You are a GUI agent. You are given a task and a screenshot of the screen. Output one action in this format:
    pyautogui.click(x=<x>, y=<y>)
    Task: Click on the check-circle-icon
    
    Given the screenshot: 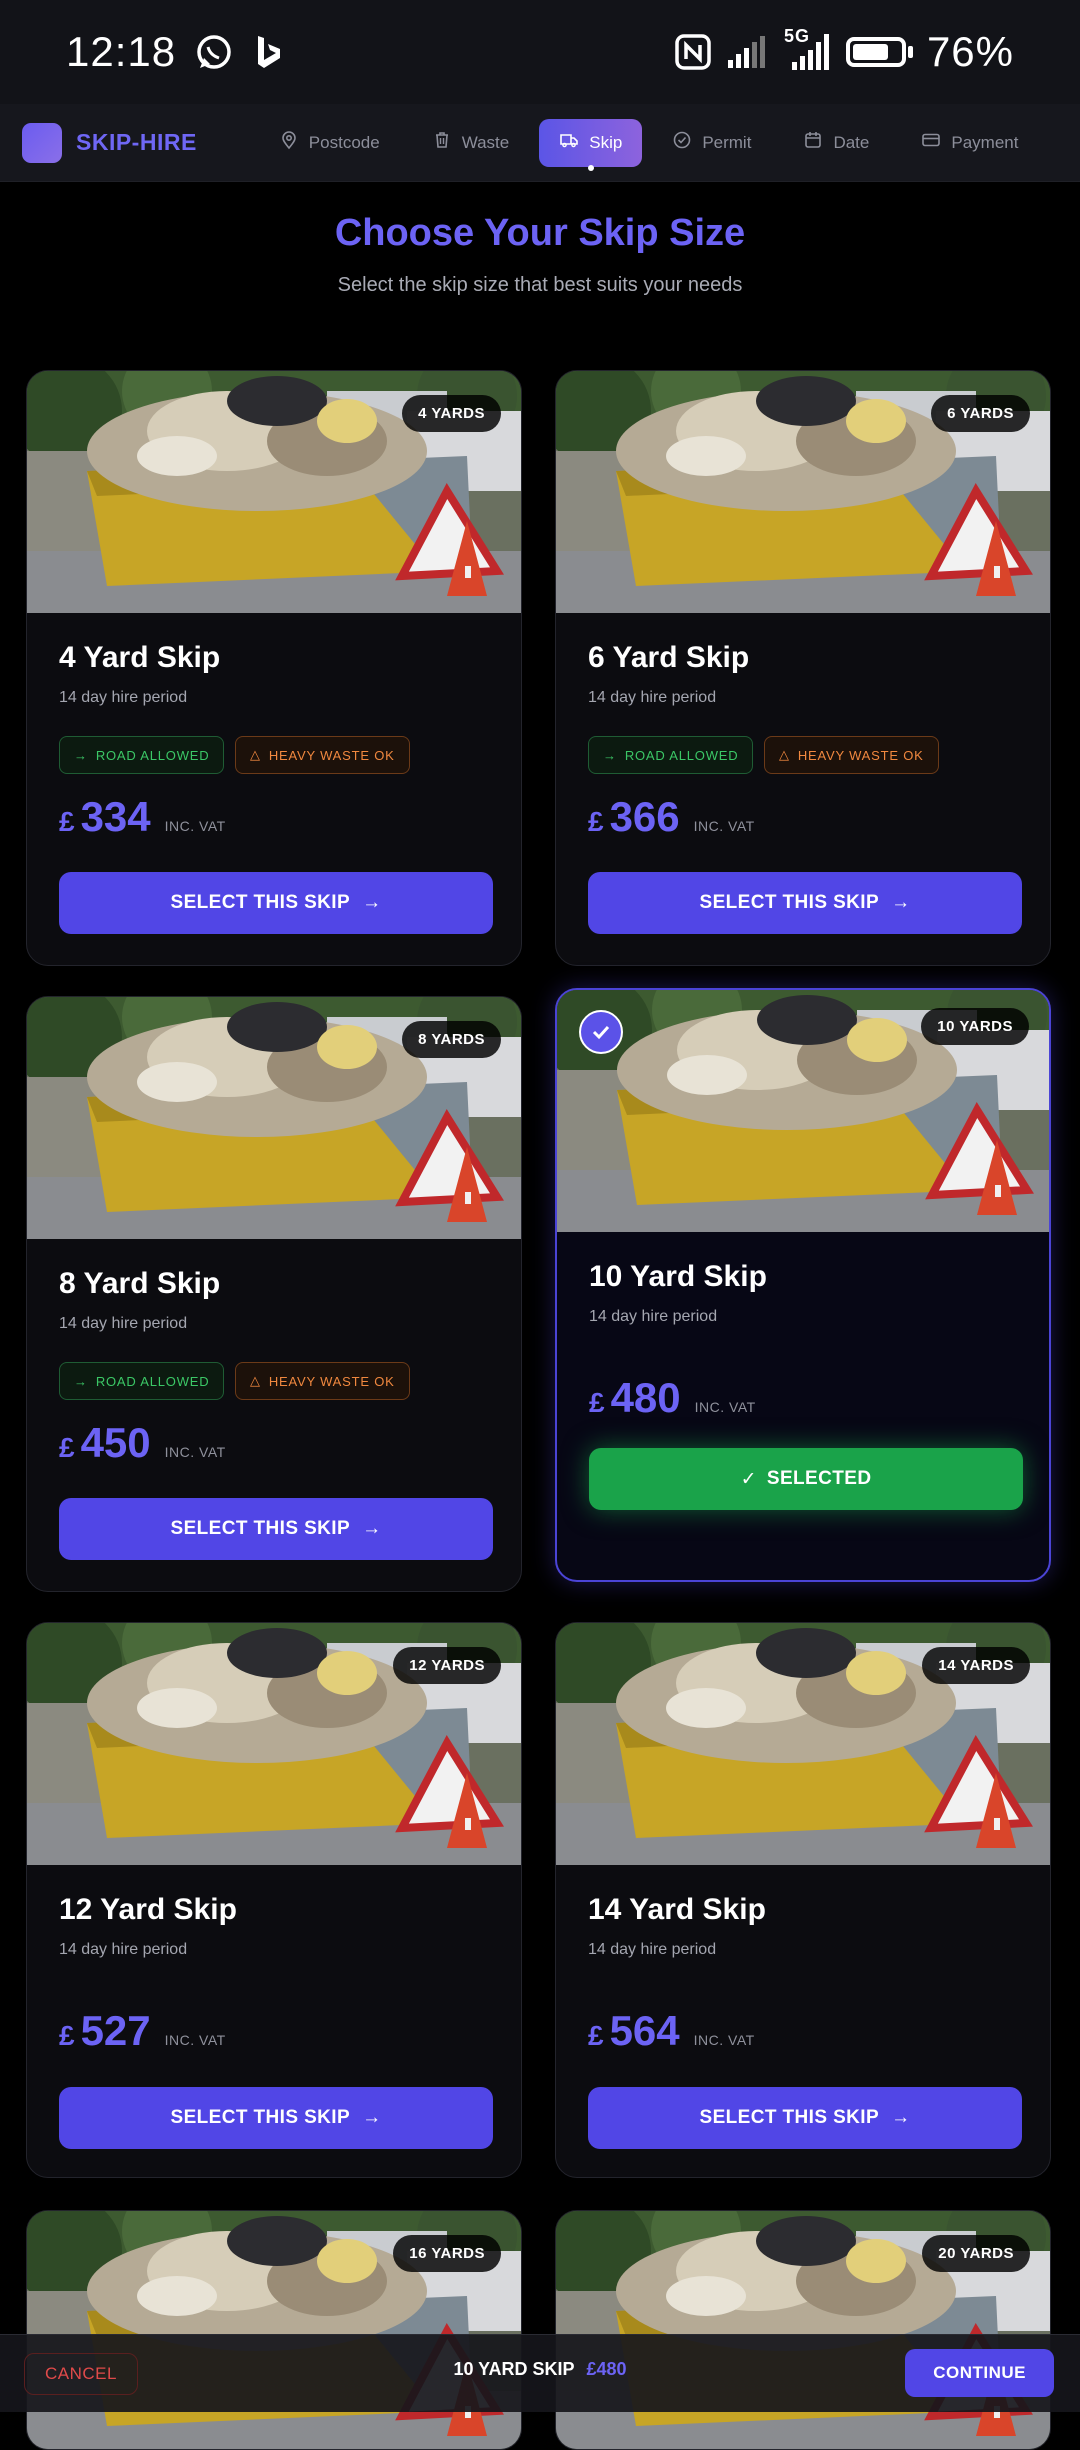 What is the action you would take?
    pyautogui.click(x=682, y=142)
    